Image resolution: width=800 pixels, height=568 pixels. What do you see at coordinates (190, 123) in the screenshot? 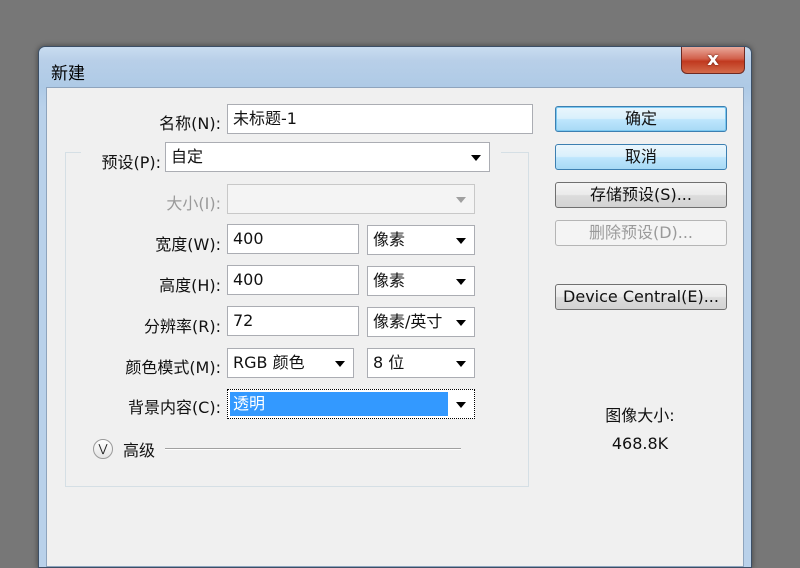
I see `name-label: 名称(N):` at bounding box center [190, 123].